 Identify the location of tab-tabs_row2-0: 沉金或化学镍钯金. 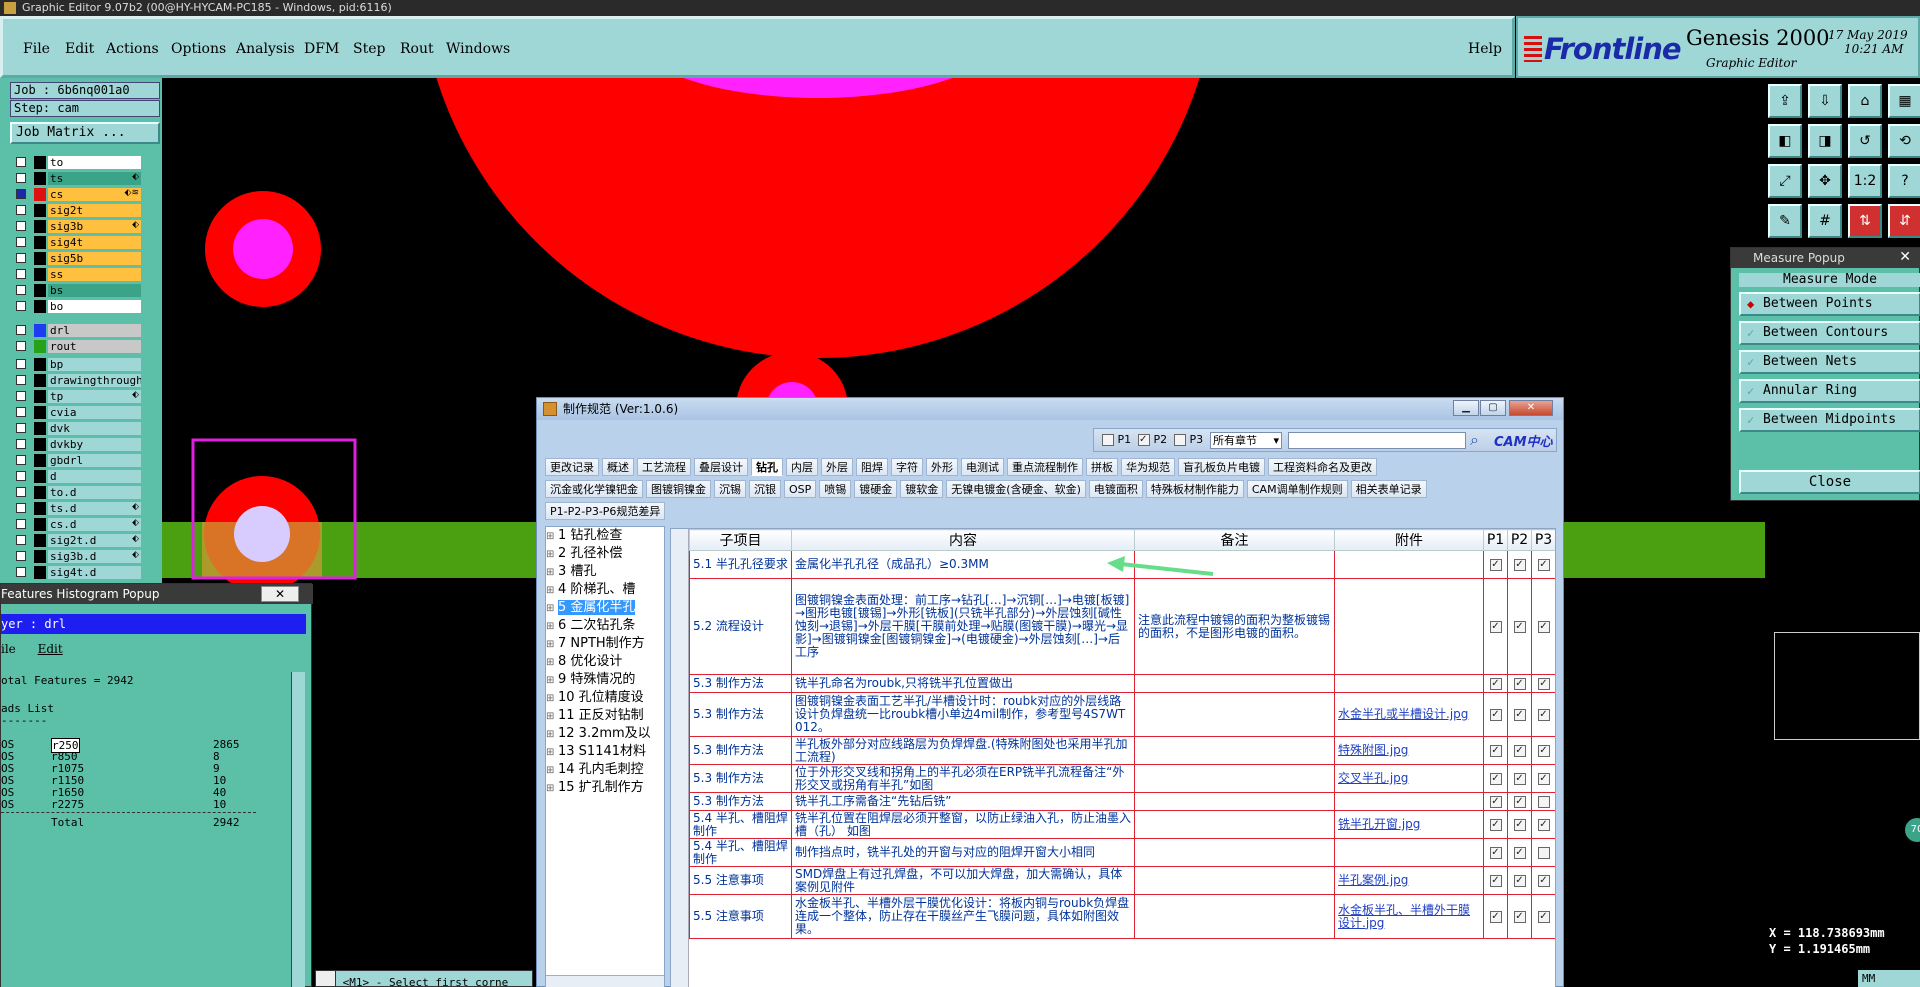
(594, 489).